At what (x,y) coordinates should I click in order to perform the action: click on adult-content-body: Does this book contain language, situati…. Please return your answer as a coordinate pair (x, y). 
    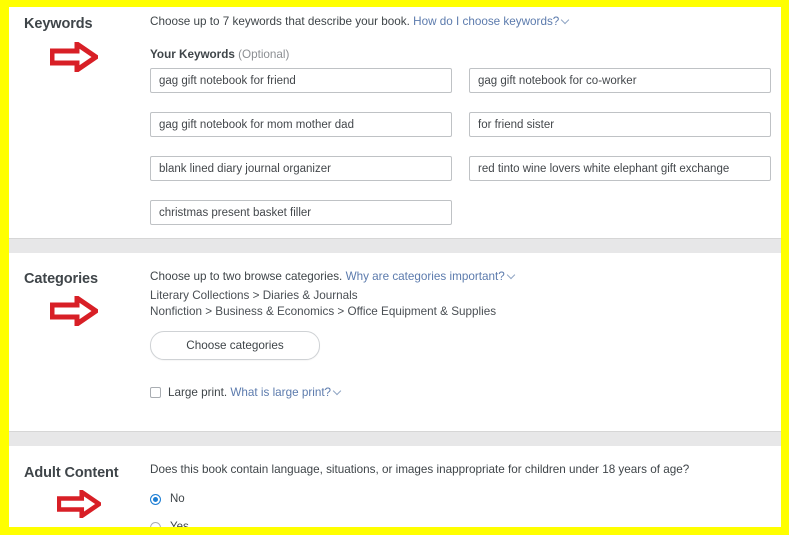
    Looking at the image, I should click on (465, 495).